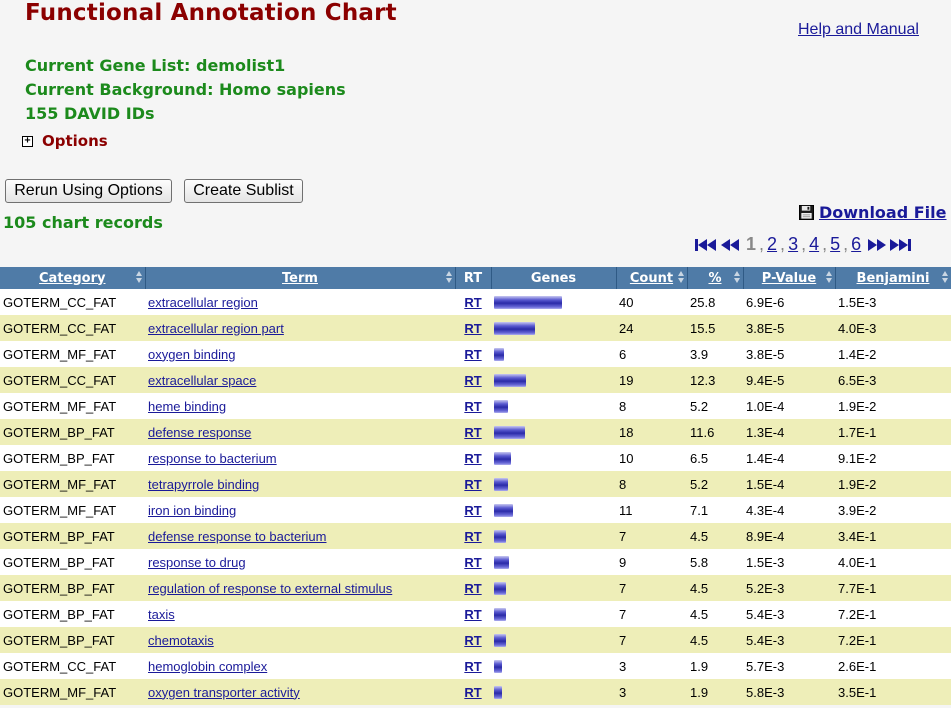 Image resolution: width=951 pixels, height=708 pixels. I want to click on expand-plus-icon: +, so click(27, 141).